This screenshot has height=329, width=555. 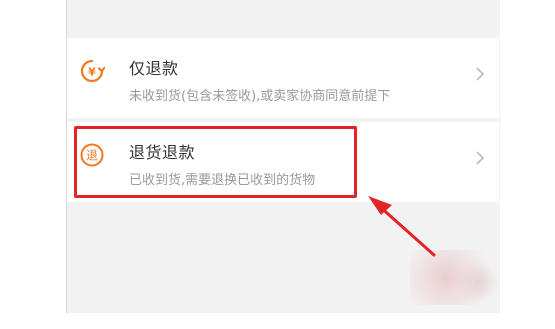 I want to click on left-margin, so click(x=33, y=164).